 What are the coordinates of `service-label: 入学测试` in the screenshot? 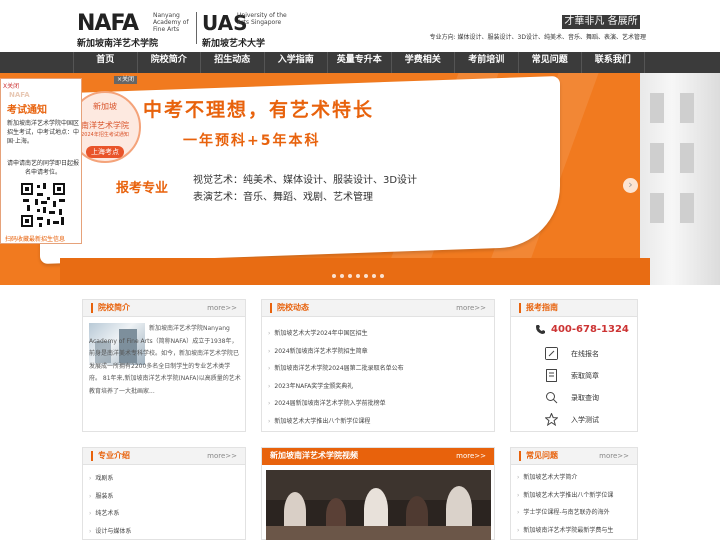 It's located at (585, 420).